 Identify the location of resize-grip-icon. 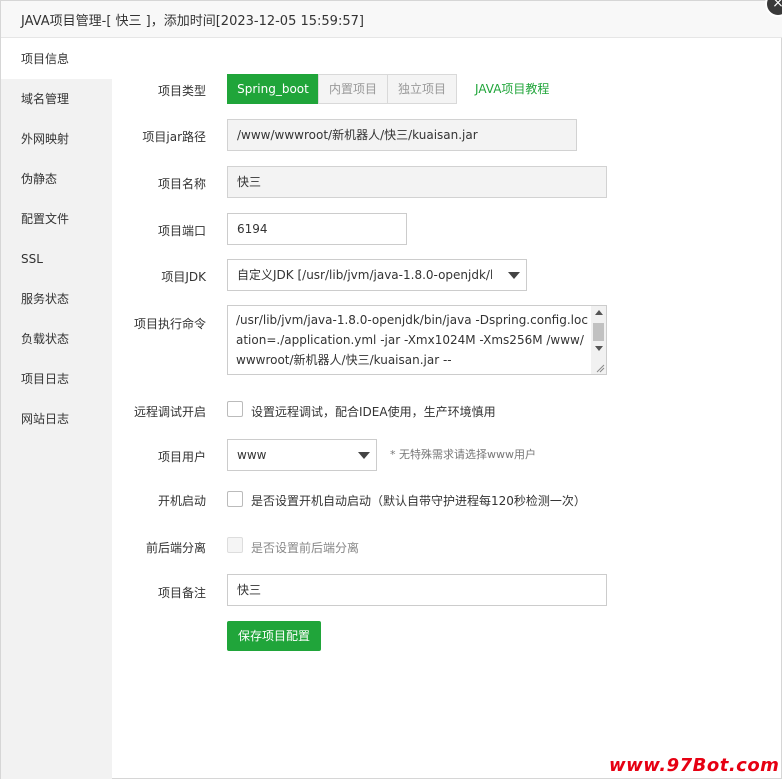
(600, 368).